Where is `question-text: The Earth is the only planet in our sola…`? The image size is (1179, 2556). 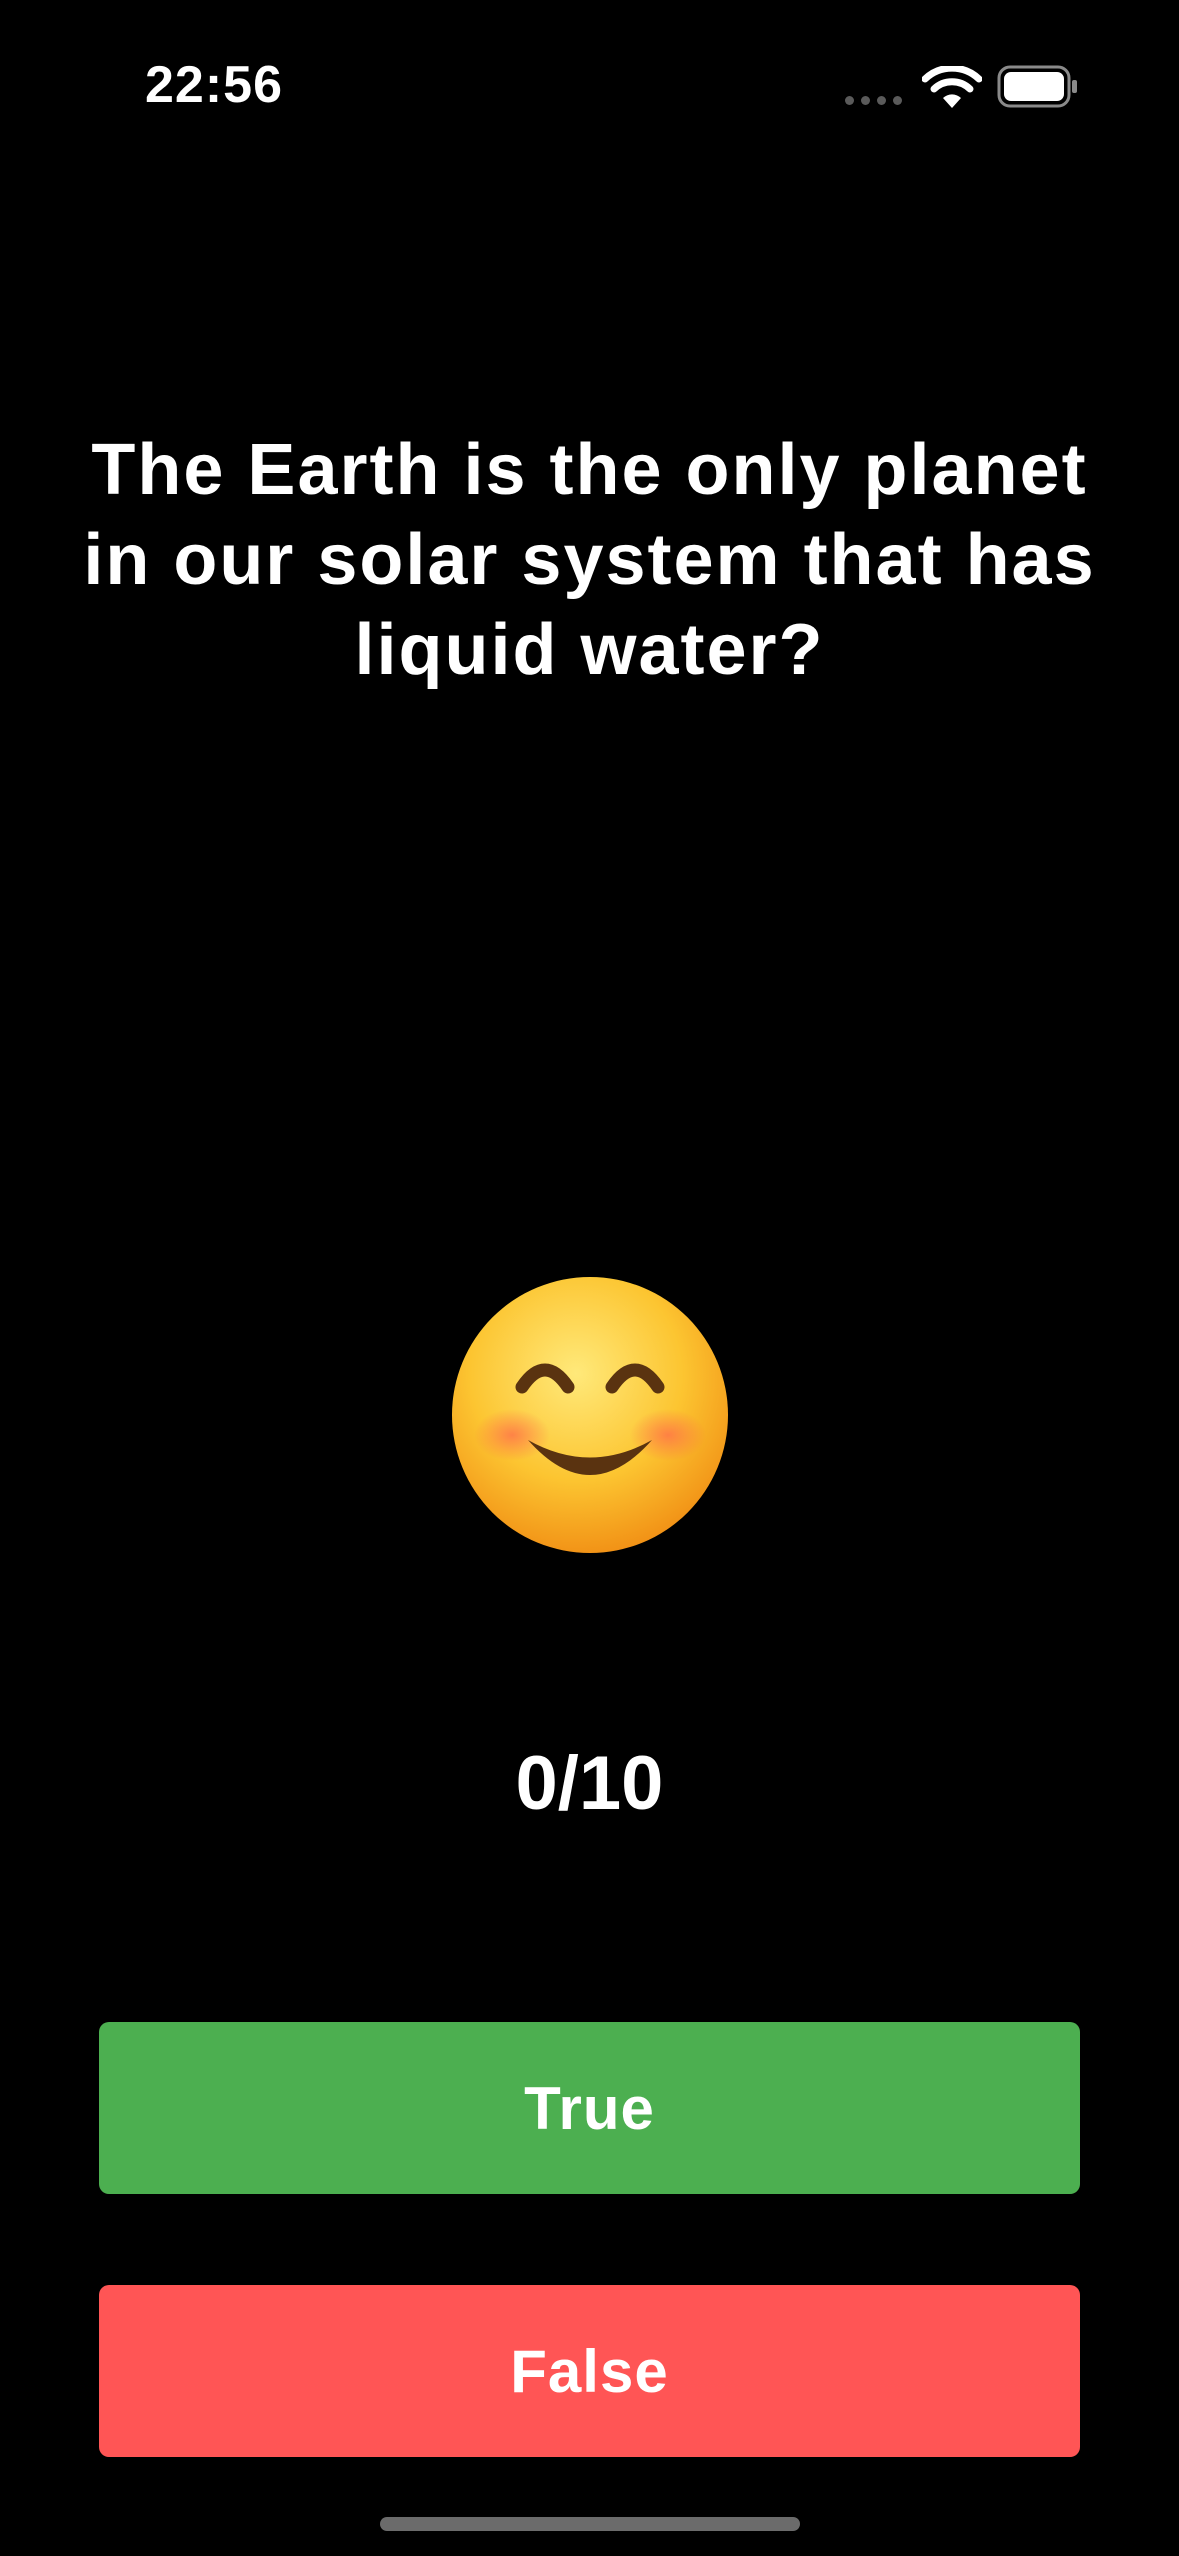
question-text: The Earth is the only planet in our sola… is located at coordinates (589, 560).